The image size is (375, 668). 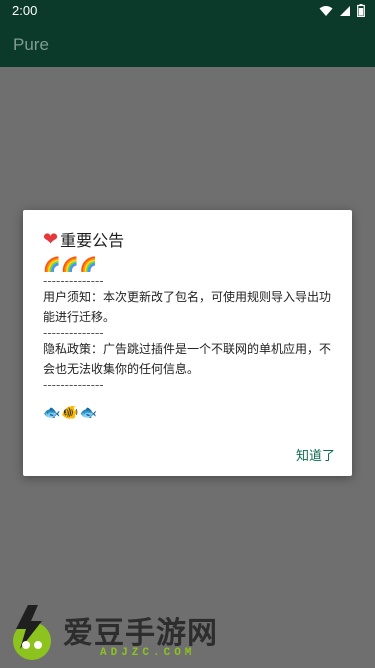 What do you see at coordinates (71, 413) in the screenshot?
I see `fish-emoji-line: 🐟🐠🐟` at bounding box center [71, 413].